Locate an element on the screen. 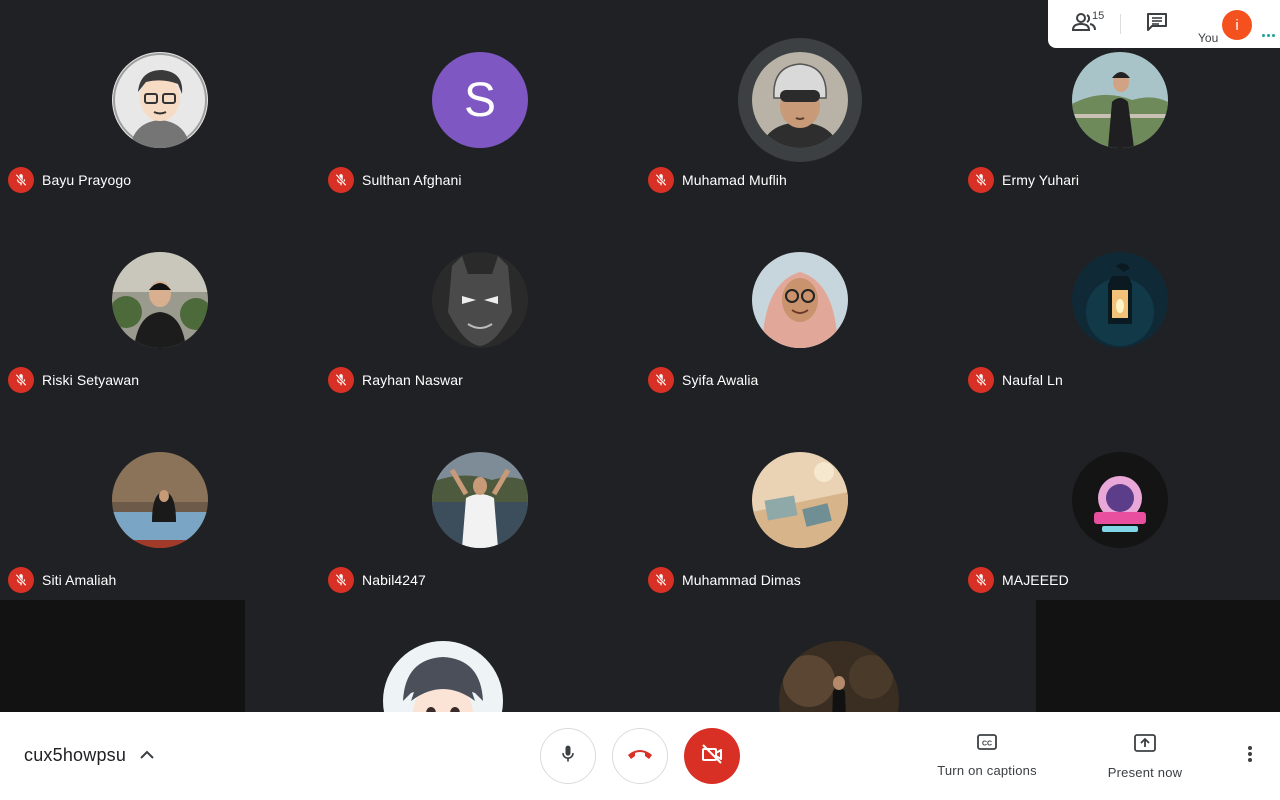 This screenshot has height=800, width=1280. name-row: Nabil4247 is located at coordinates (377, 580).